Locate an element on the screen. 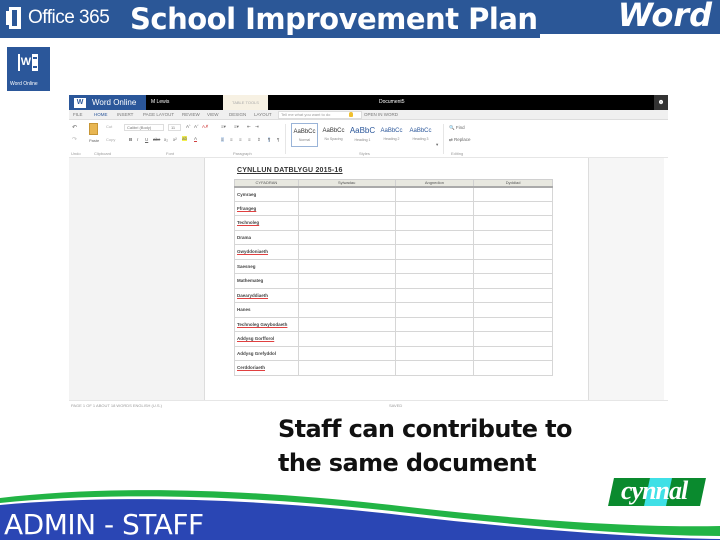 The height and width of the screenshot is (541, 720). superscript-icon: x² is located at coordinates (175, 139).